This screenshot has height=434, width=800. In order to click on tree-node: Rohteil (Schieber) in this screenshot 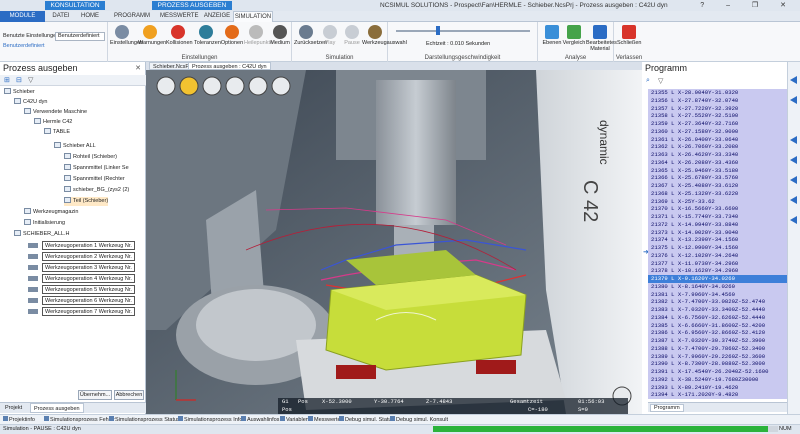, I will do `click(90, 157)`.